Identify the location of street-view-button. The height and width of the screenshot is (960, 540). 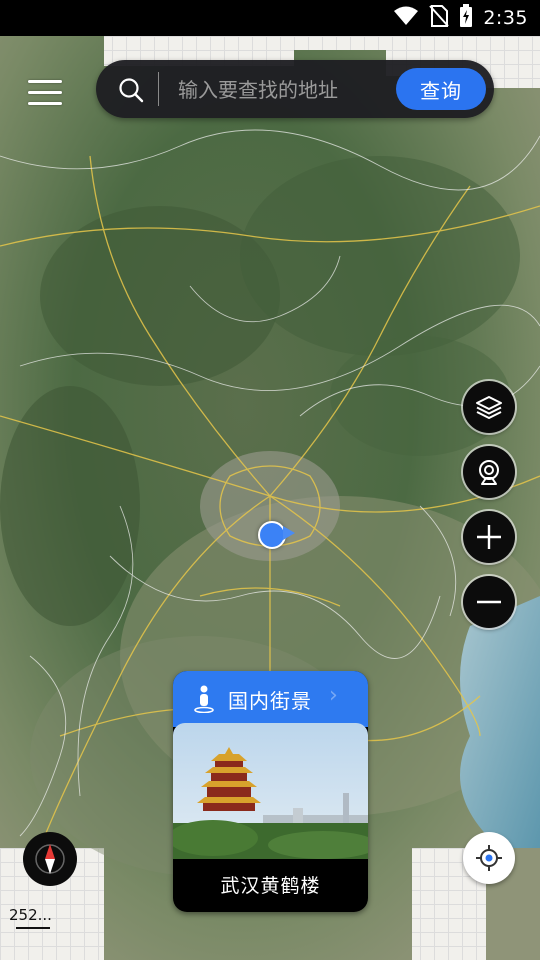
(489, 472).